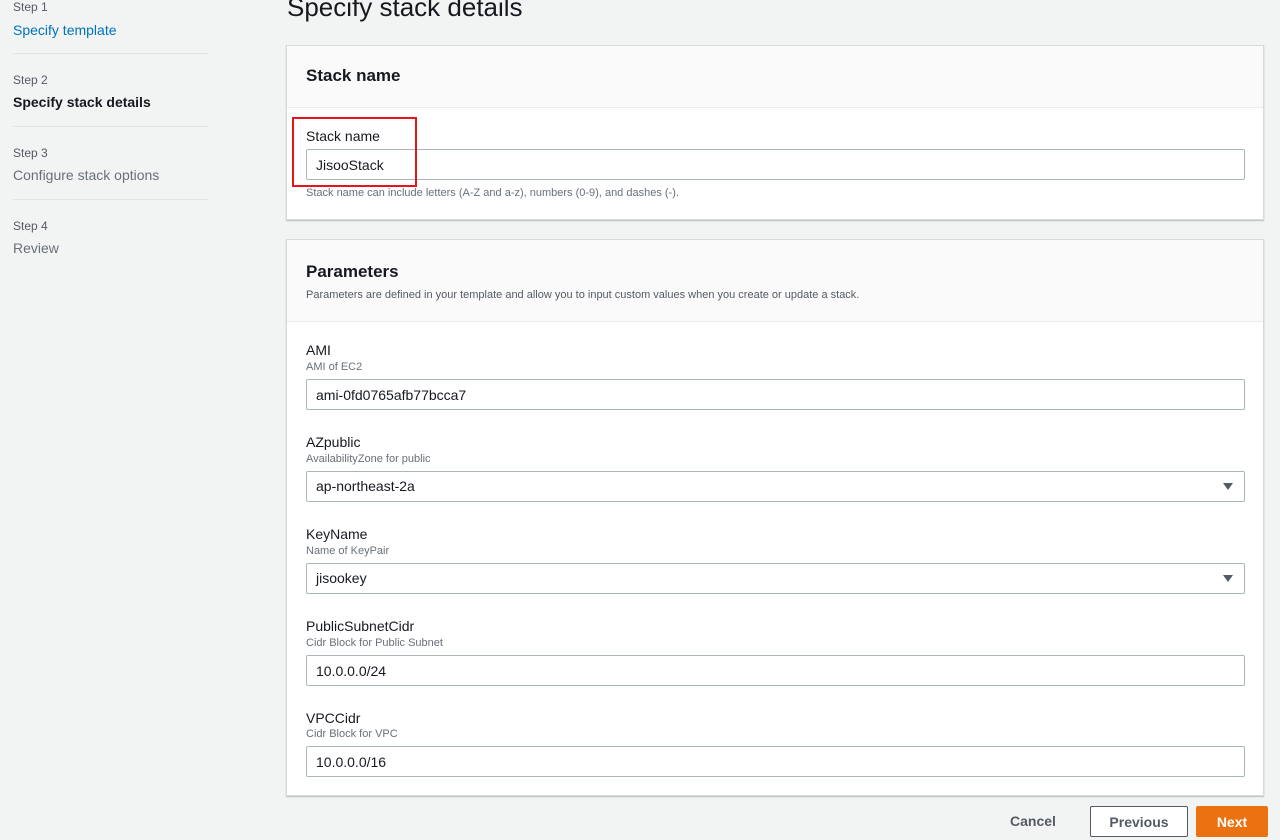 Image resolution: width=1280 pixels, height=840 pixels. Describe the element at coordinates (30, 7) in the screenshot. I see `step-1-number: Step 1` at that location.